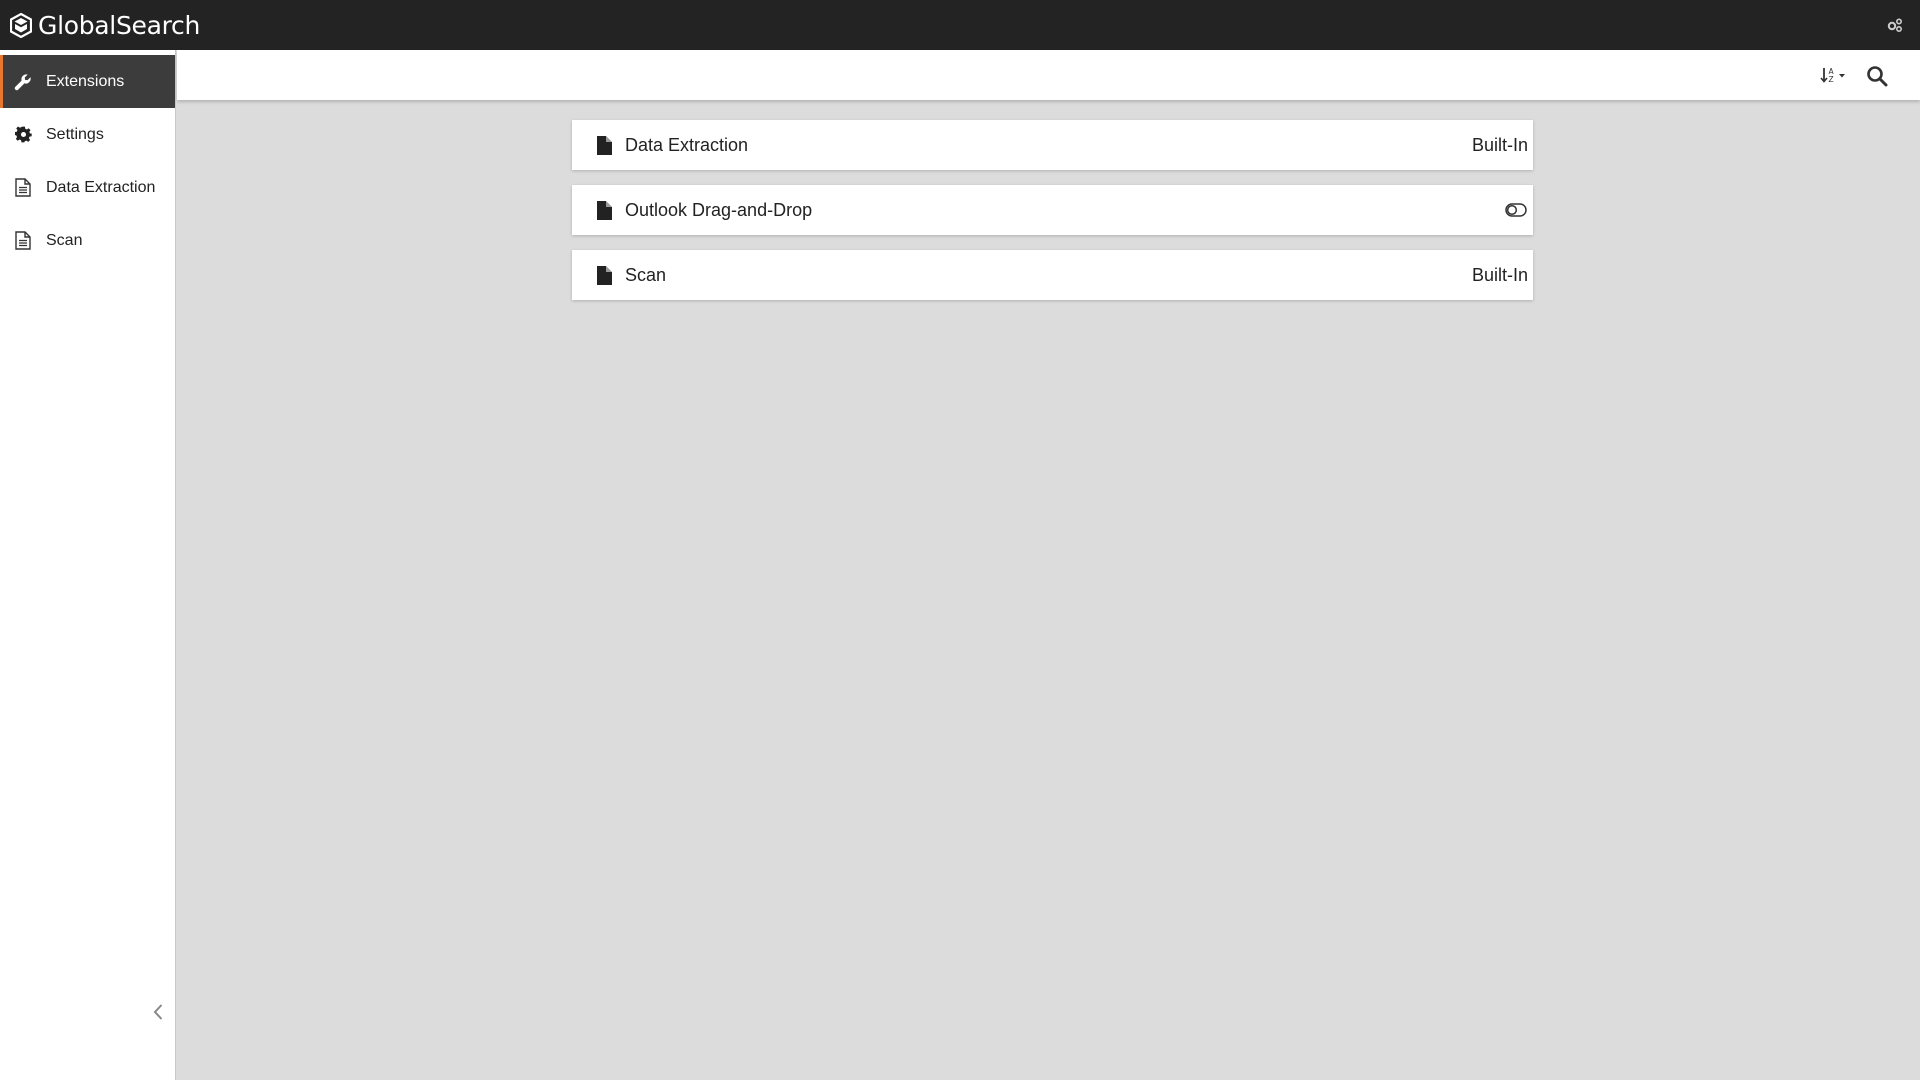 The image size is (1920, 1080). I want to click on collapse-sidebar-button, so click(158, 1012).